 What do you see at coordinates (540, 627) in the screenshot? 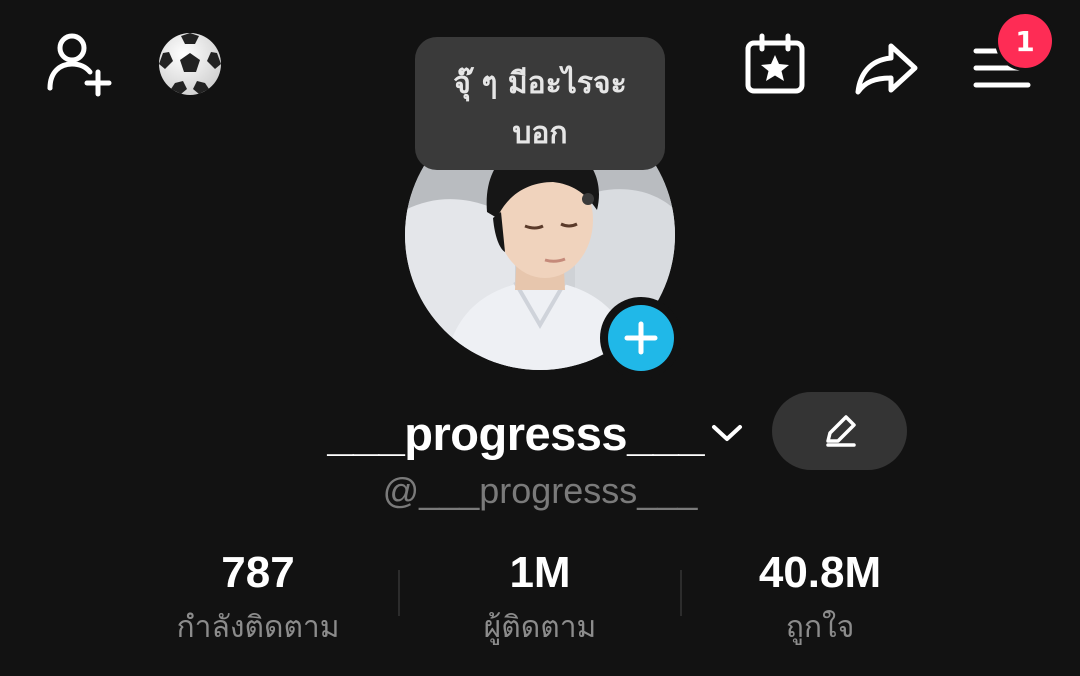
I see `stat-label: ผู้ติดตาม` at bounding box center [540, 627].